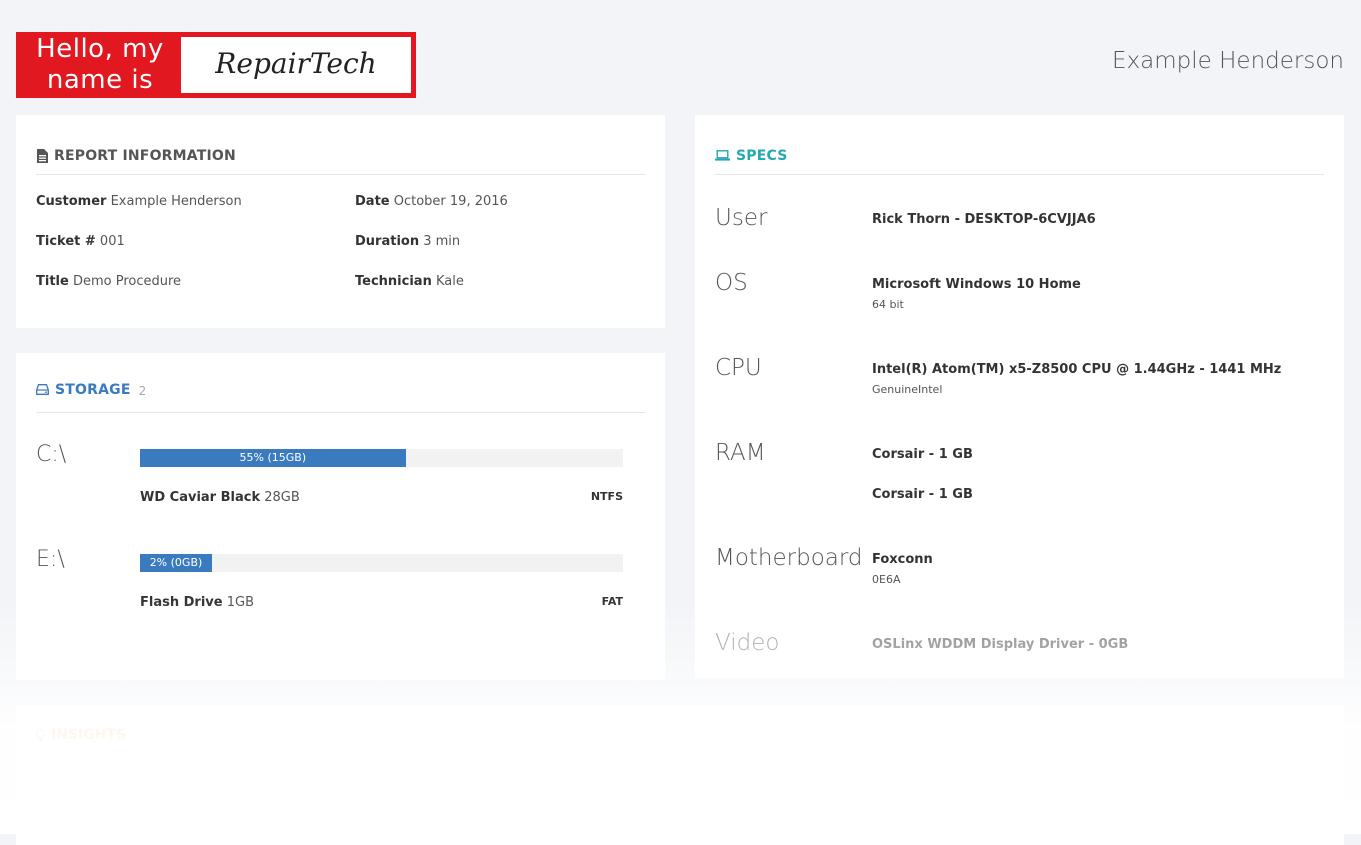 This screenshot has height=845, width=1361. I want to click on drive-letter: E:\, so click(50, 559).